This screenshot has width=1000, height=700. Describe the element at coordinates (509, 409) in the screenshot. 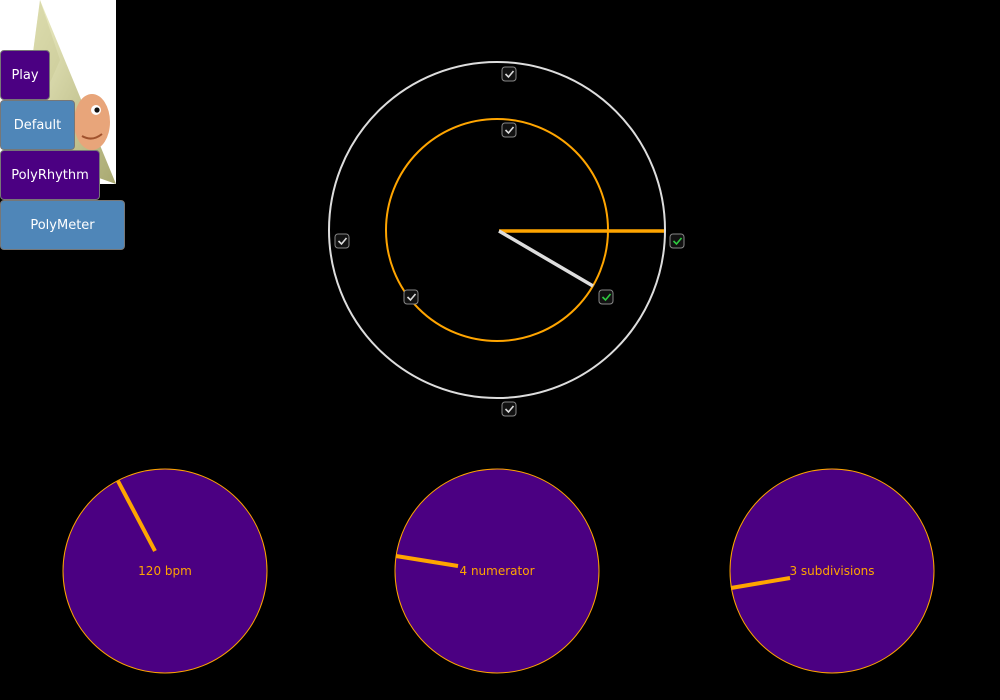

I see `outer-beat-3-checkbox` at that location.